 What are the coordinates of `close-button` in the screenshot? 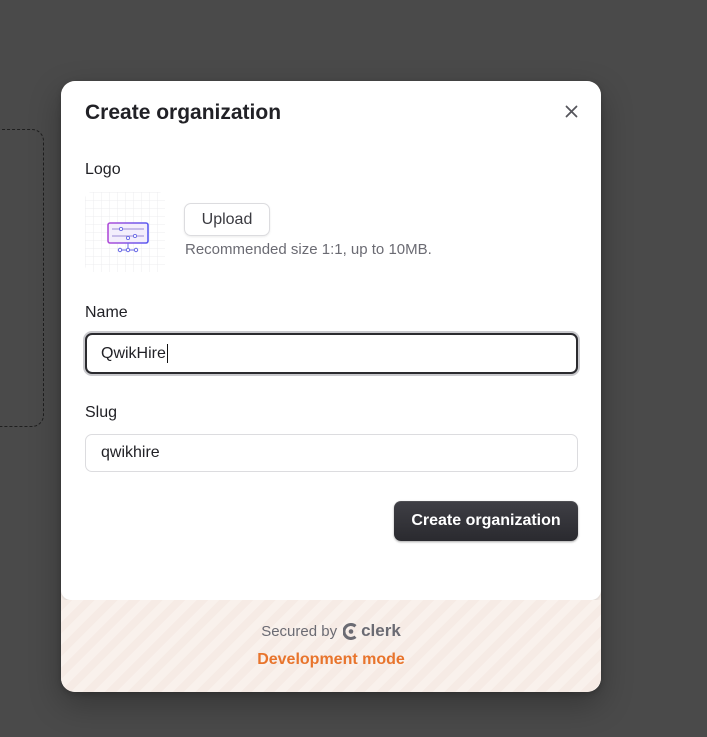 It's located at (571, 111).